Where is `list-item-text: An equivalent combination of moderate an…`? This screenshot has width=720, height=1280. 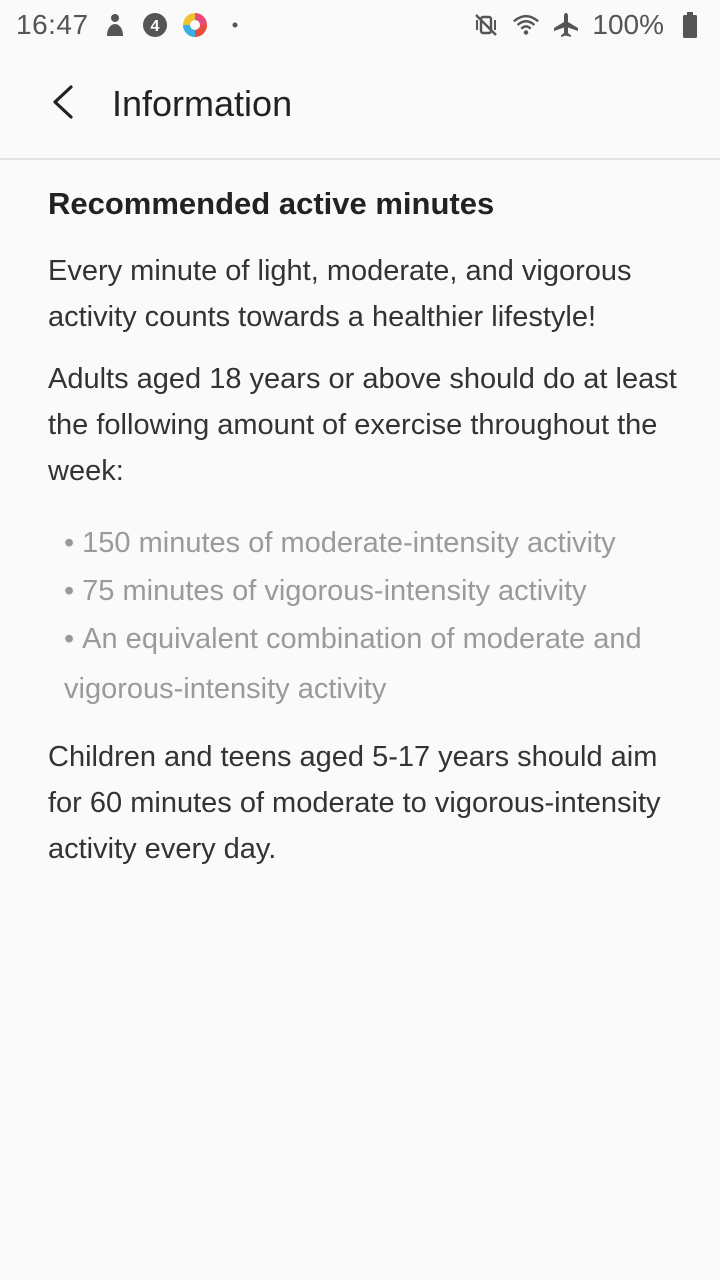 list-item-text: An equivalent combination of moderate an… is located at coordinates (353, 664).